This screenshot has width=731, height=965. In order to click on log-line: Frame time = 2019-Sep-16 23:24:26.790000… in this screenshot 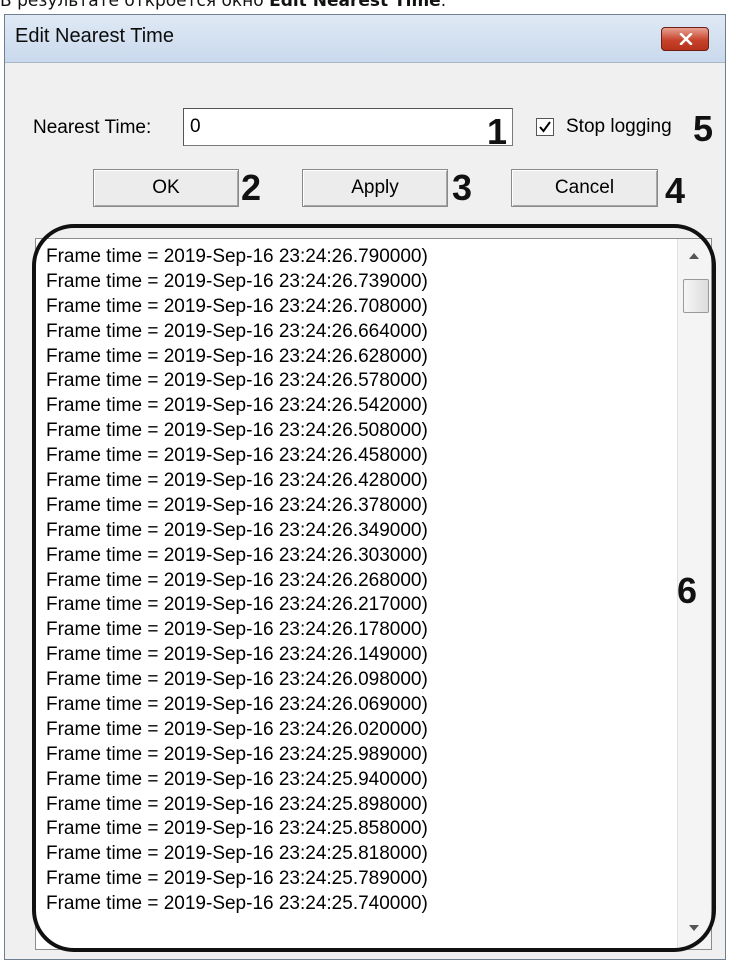, I will do `click(237, 256)`.